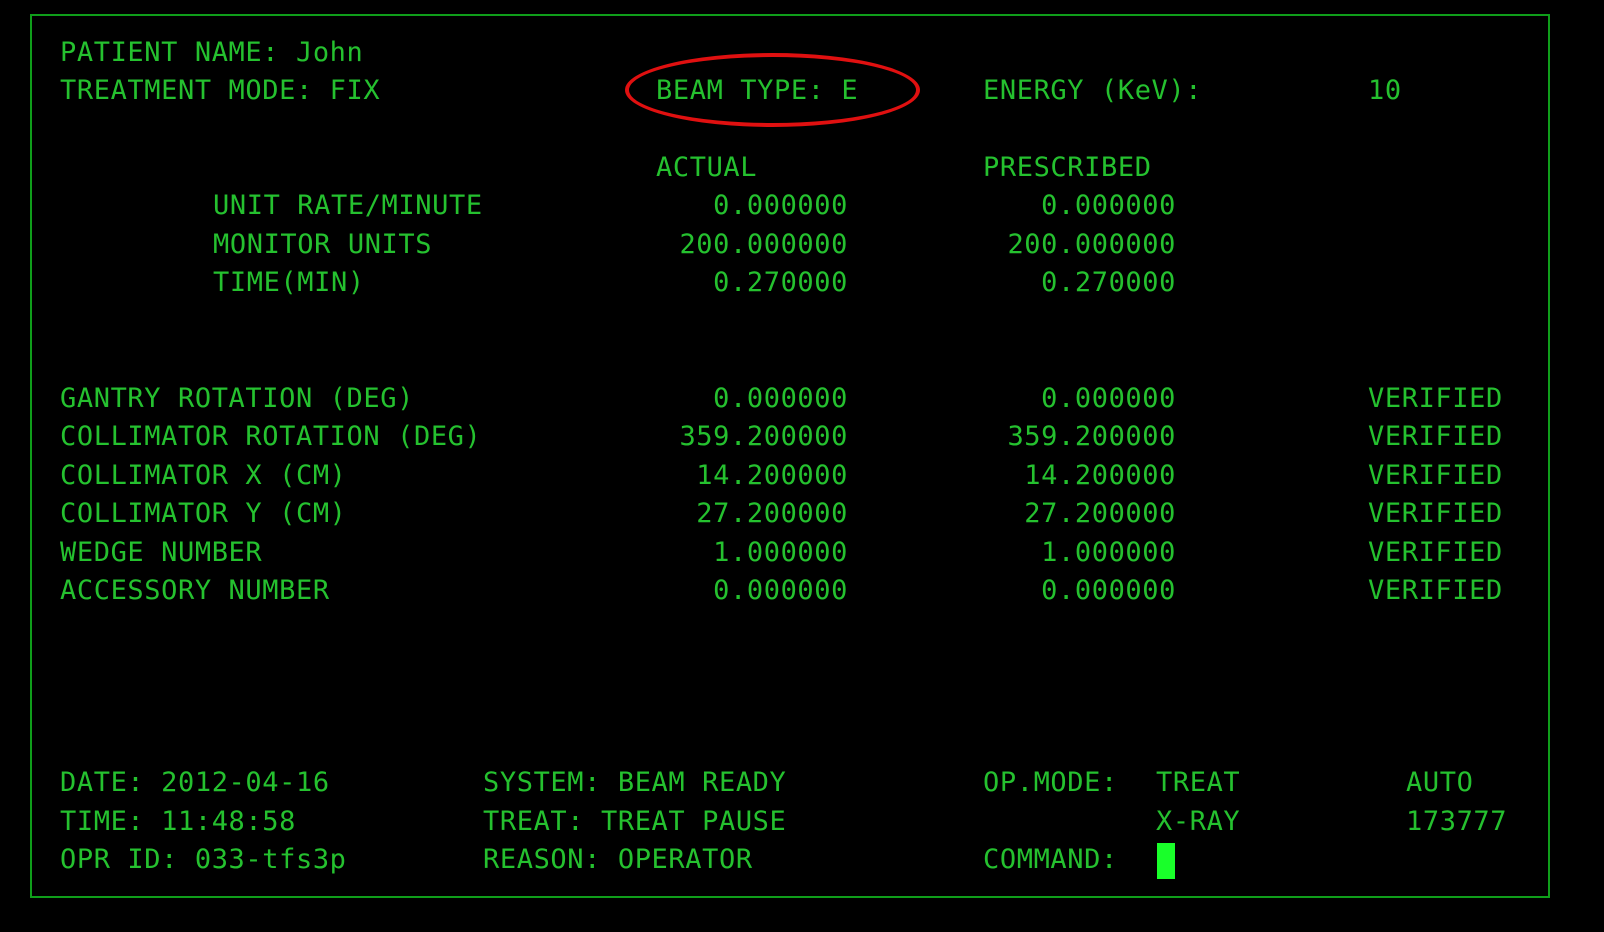 The height and width of the screenshot is (932, 1604). I want to click on prescribed-value: 0.270000, so click(1108, 282).